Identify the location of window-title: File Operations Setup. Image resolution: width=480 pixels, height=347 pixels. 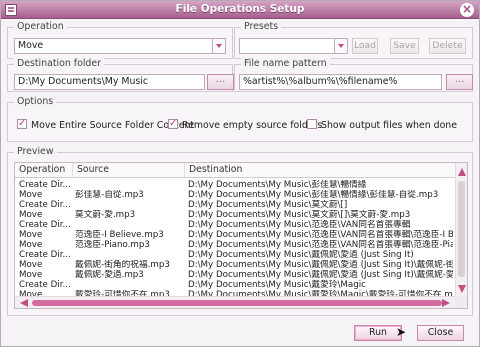
(240, 9).